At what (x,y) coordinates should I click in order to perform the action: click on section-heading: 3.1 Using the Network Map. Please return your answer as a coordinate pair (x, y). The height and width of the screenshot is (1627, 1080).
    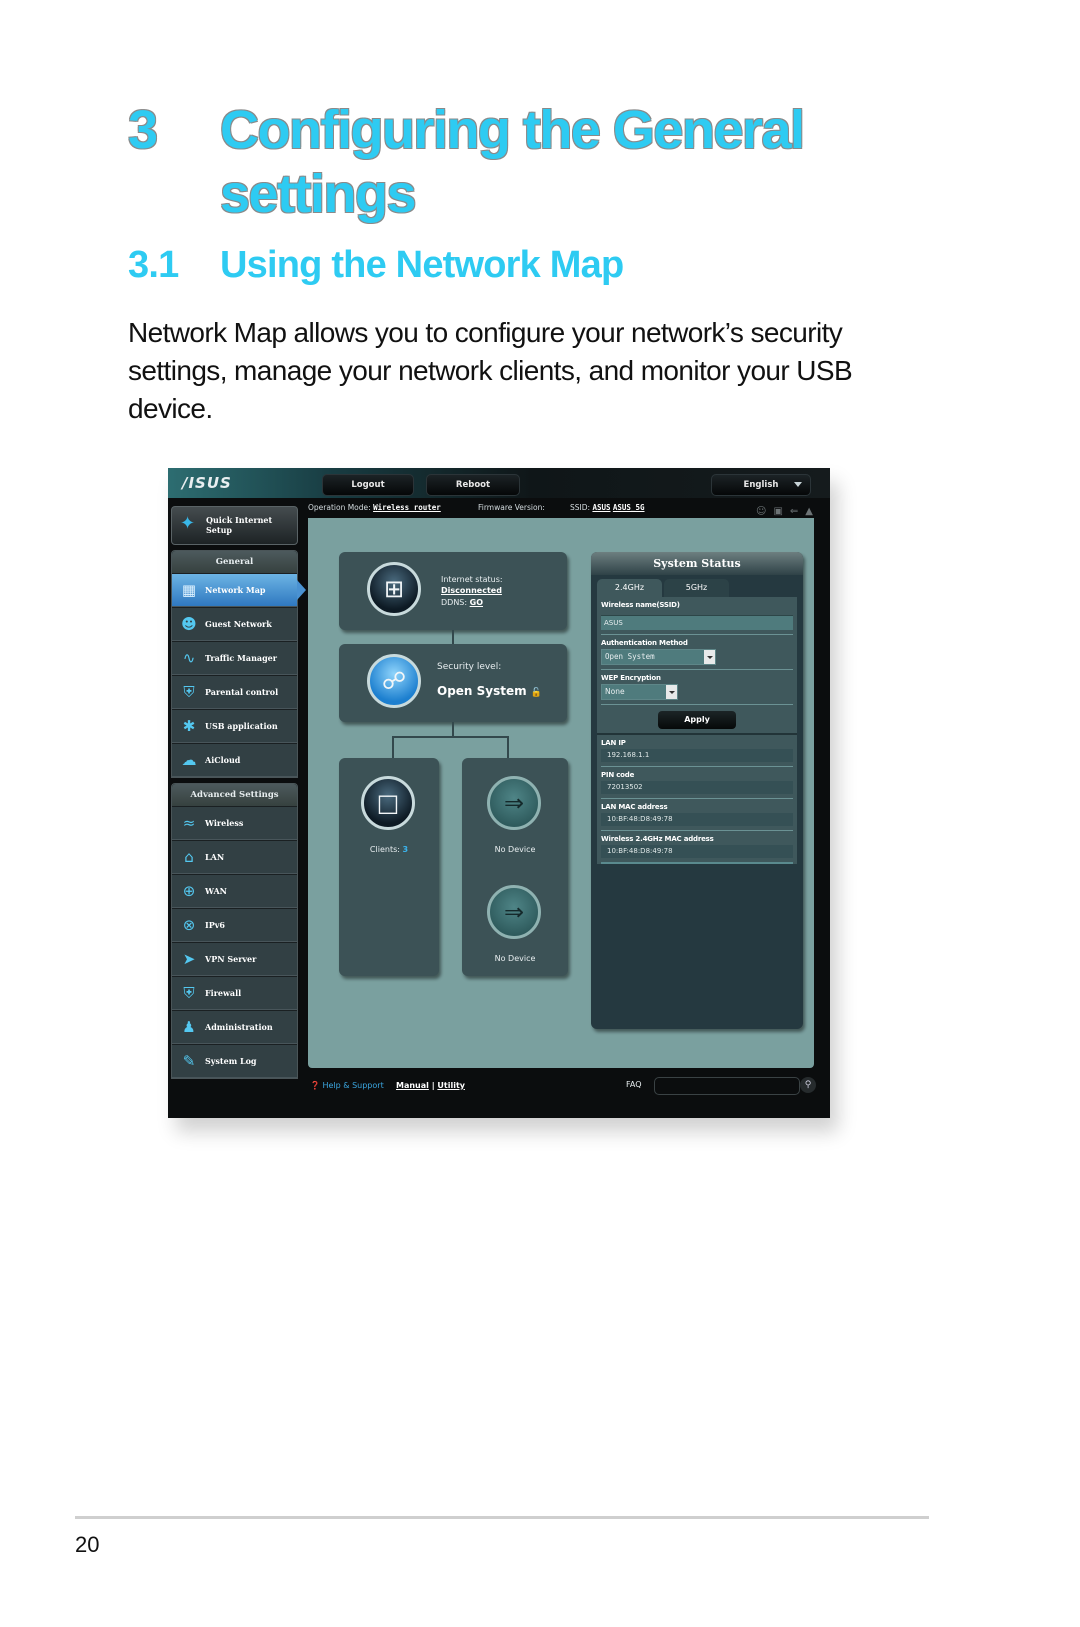
    Looking at the image, I should click on (376, 265).